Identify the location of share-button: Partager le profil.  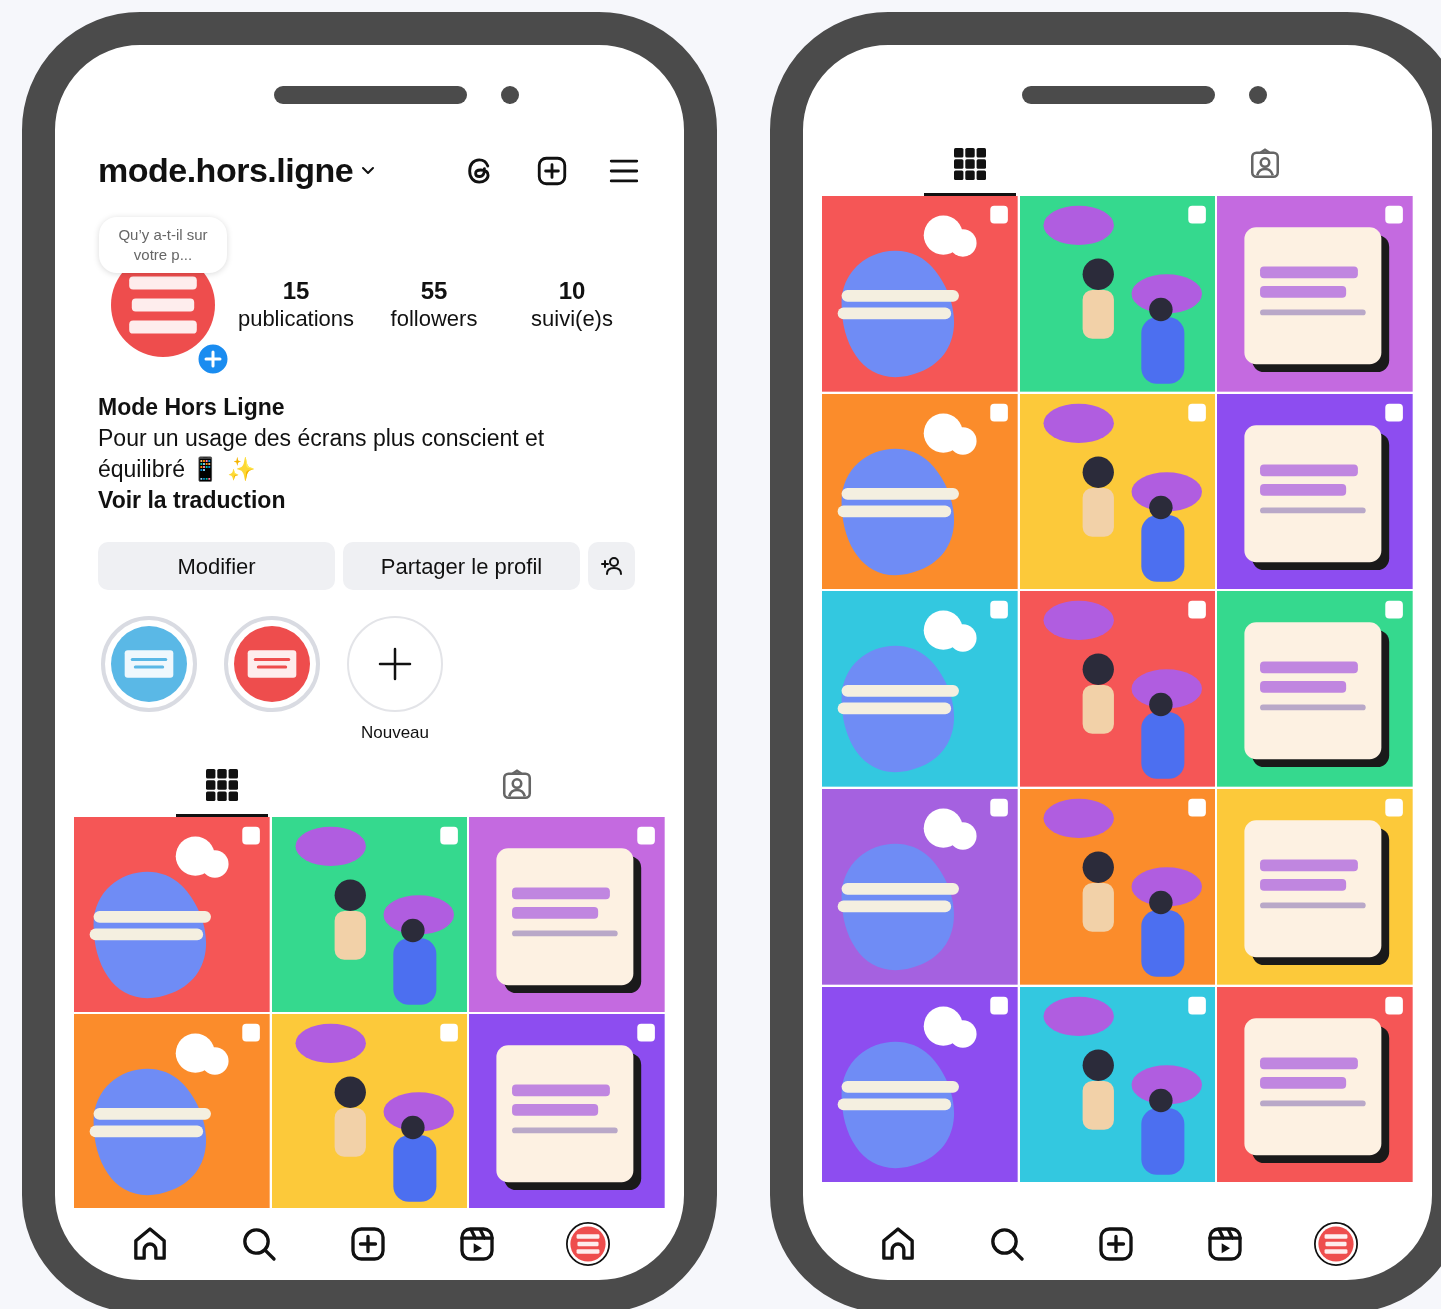
(461, 566).